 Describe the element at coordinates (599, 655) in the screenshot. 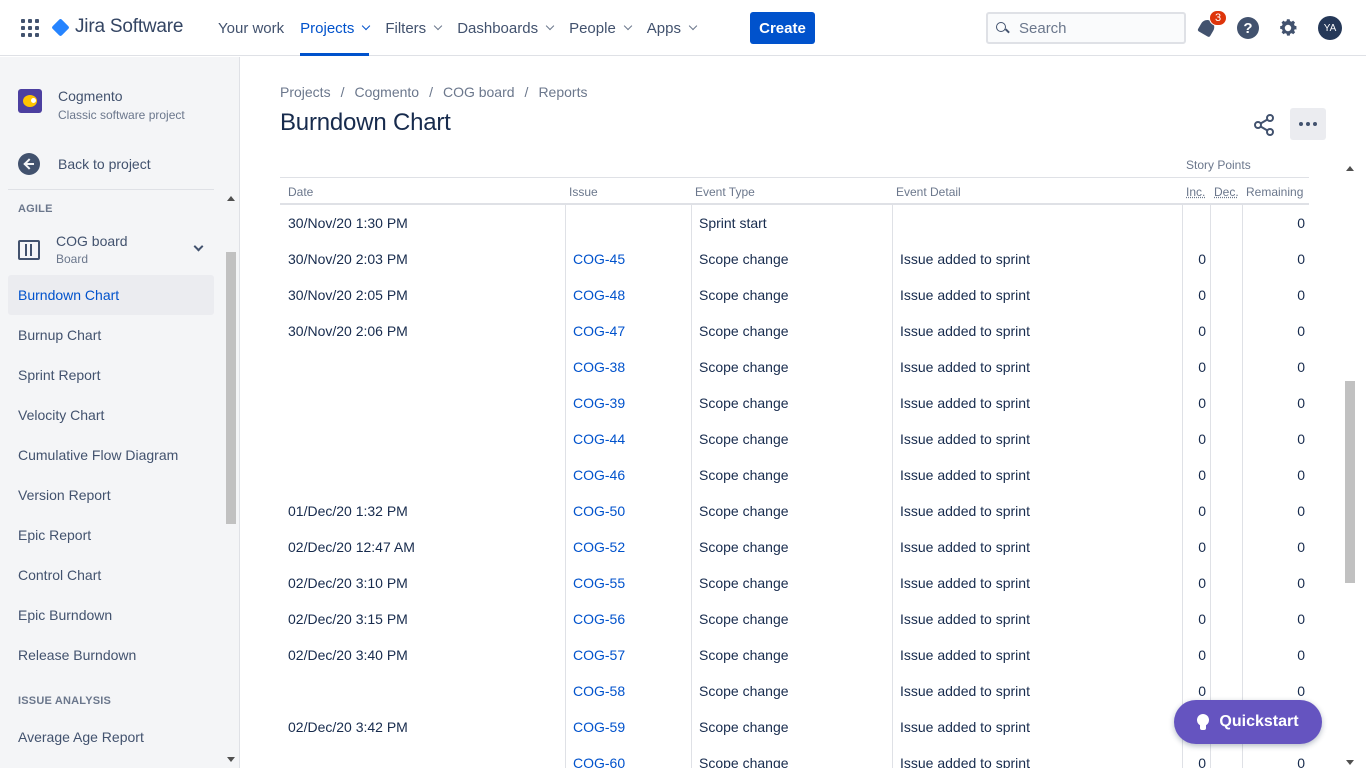

I see `cell-issue-link: COG-57` at that location.